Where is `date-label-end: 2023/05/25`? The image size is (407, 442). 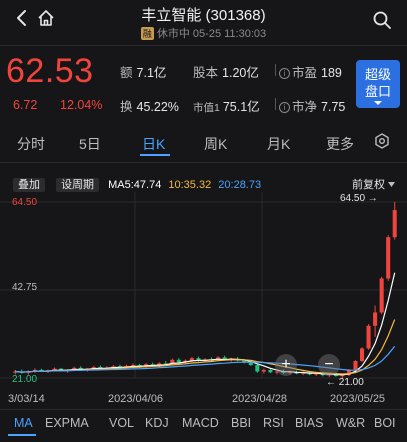
date-label-end: 2023/05/25 is located at coordinates (358, 399).